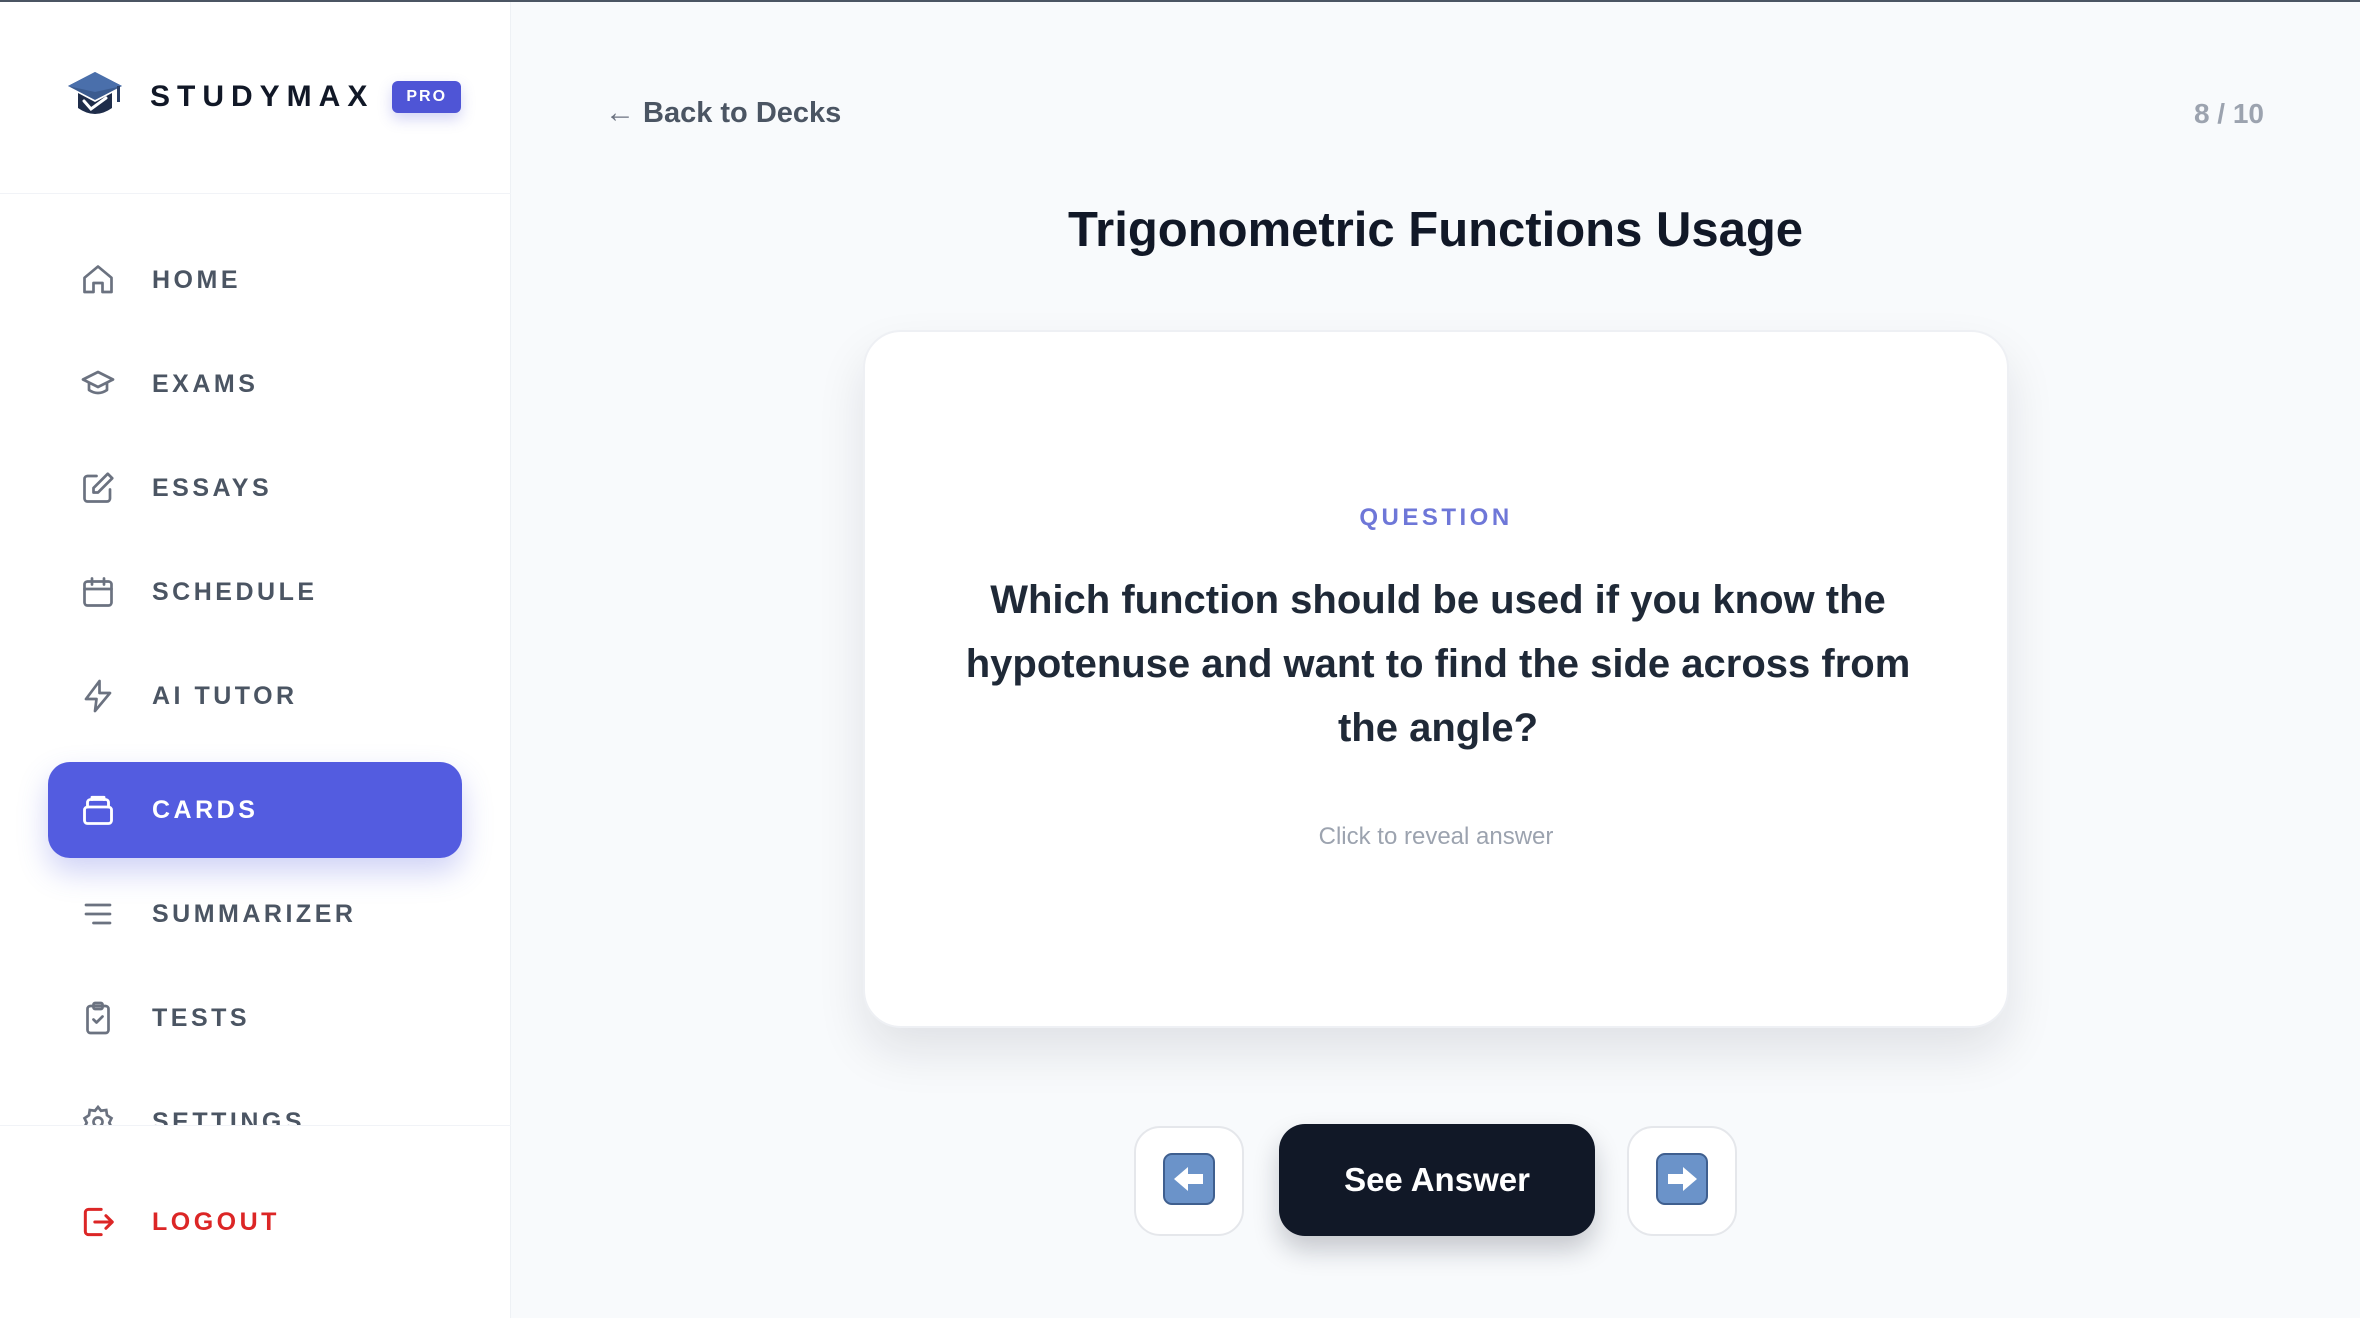  Describe the element at coordinates (255, 280) in the screenshot. I see `sidebar-item-home: HOME` at that location.